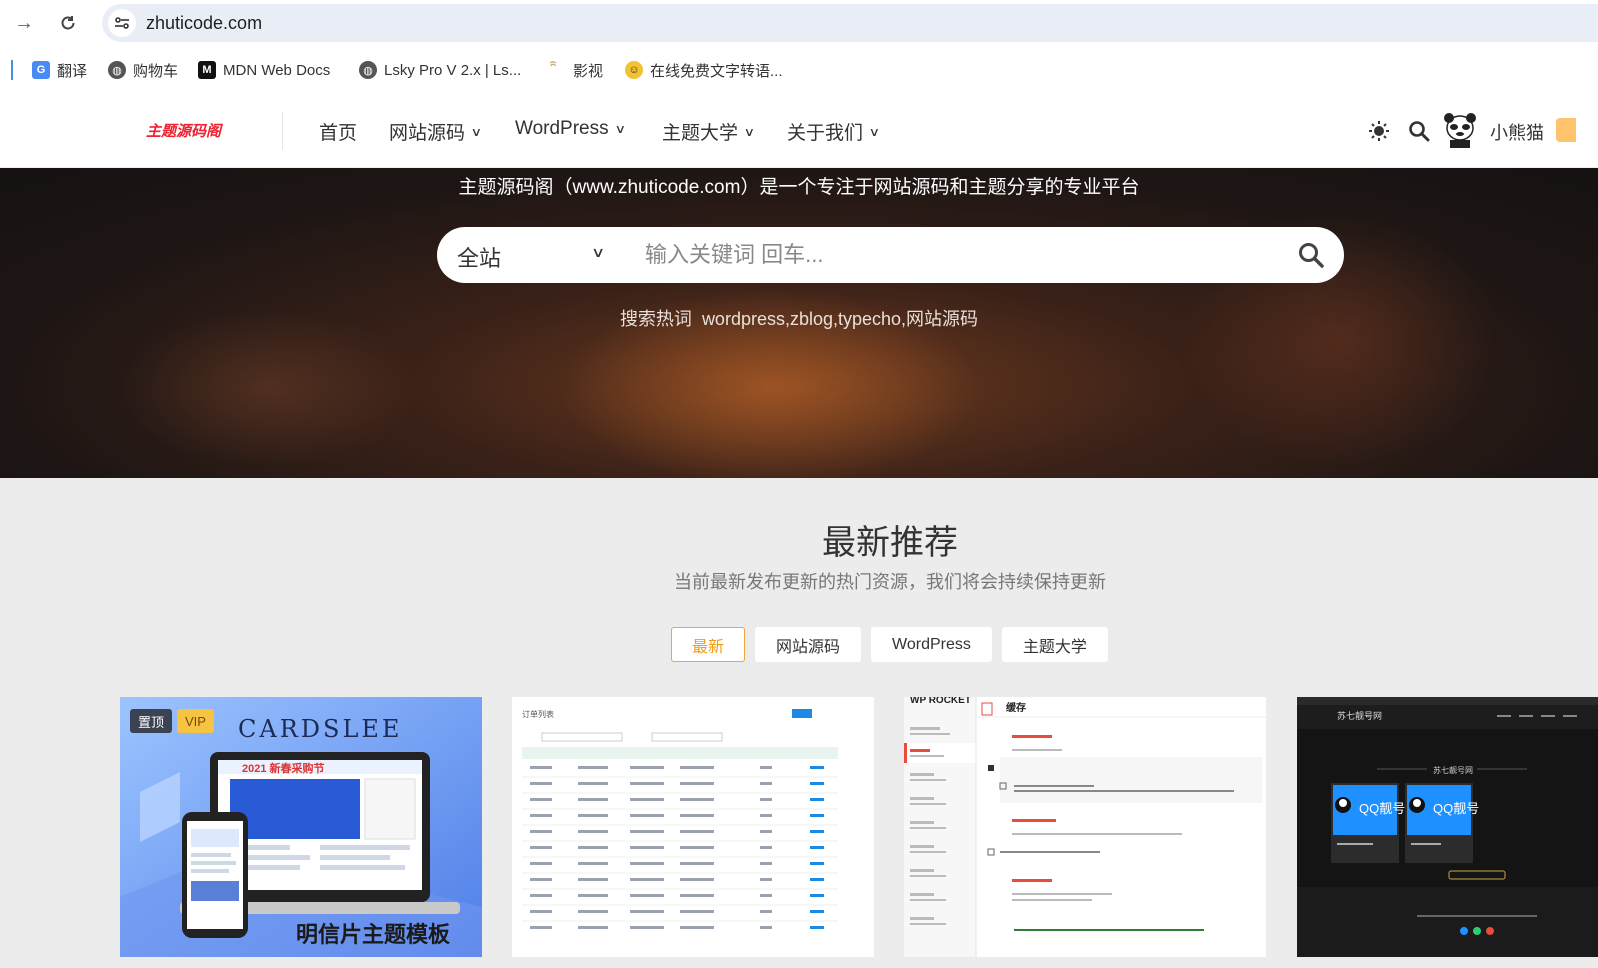 The width and height of the screenshot is (1598, 968). Describe the element at coordinates (562, 128) in the screenshot. I see `nav-label: WordPress` at that location.